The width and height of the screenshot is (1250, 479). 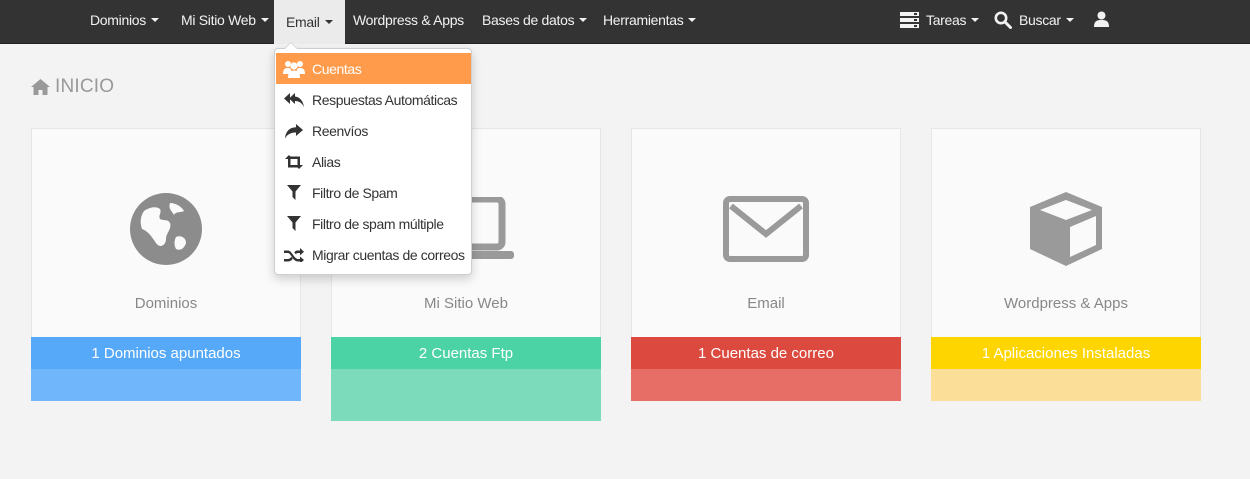 What do you see at coordinates (378, 223) in the screenshot?
I see `menu-item-filtro-de-spam-multiple-label: Filtro de spam múltiple` at bounding box center [378, 223].